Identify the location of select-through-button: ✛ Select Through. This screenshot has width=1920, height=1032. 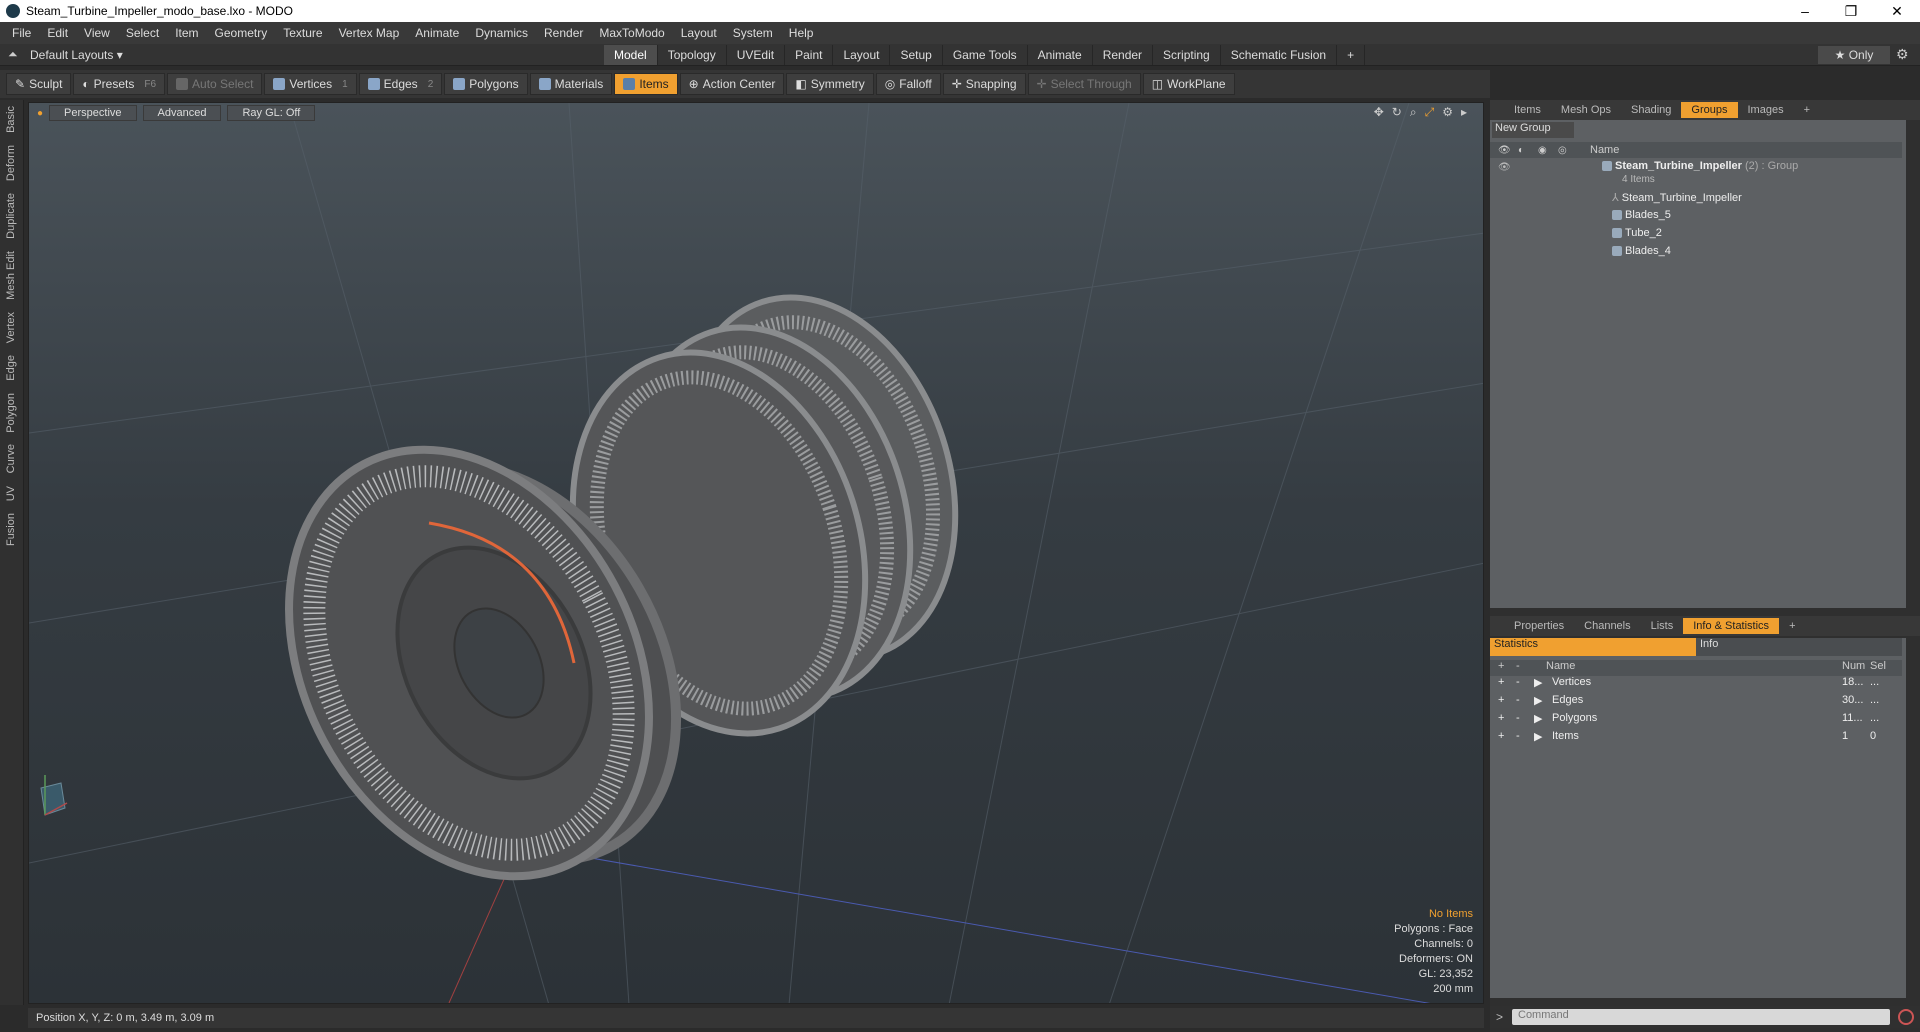
(1084, 84).